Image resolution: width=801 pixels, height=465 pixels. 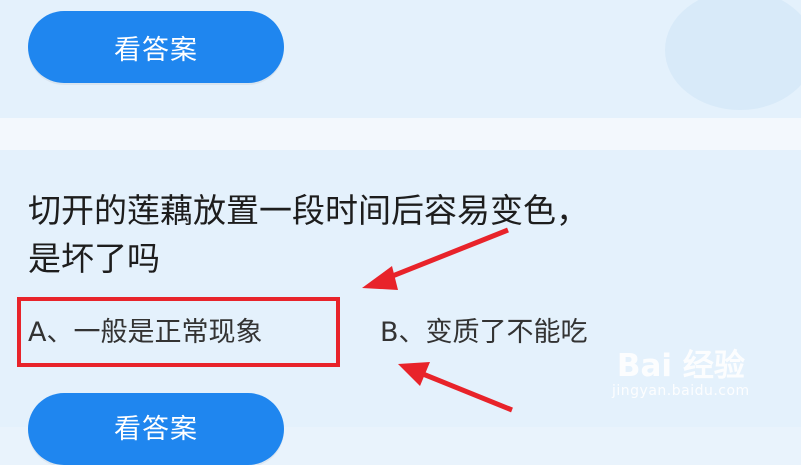 I want to click on arrow-lower, so click(x=465, y=391).